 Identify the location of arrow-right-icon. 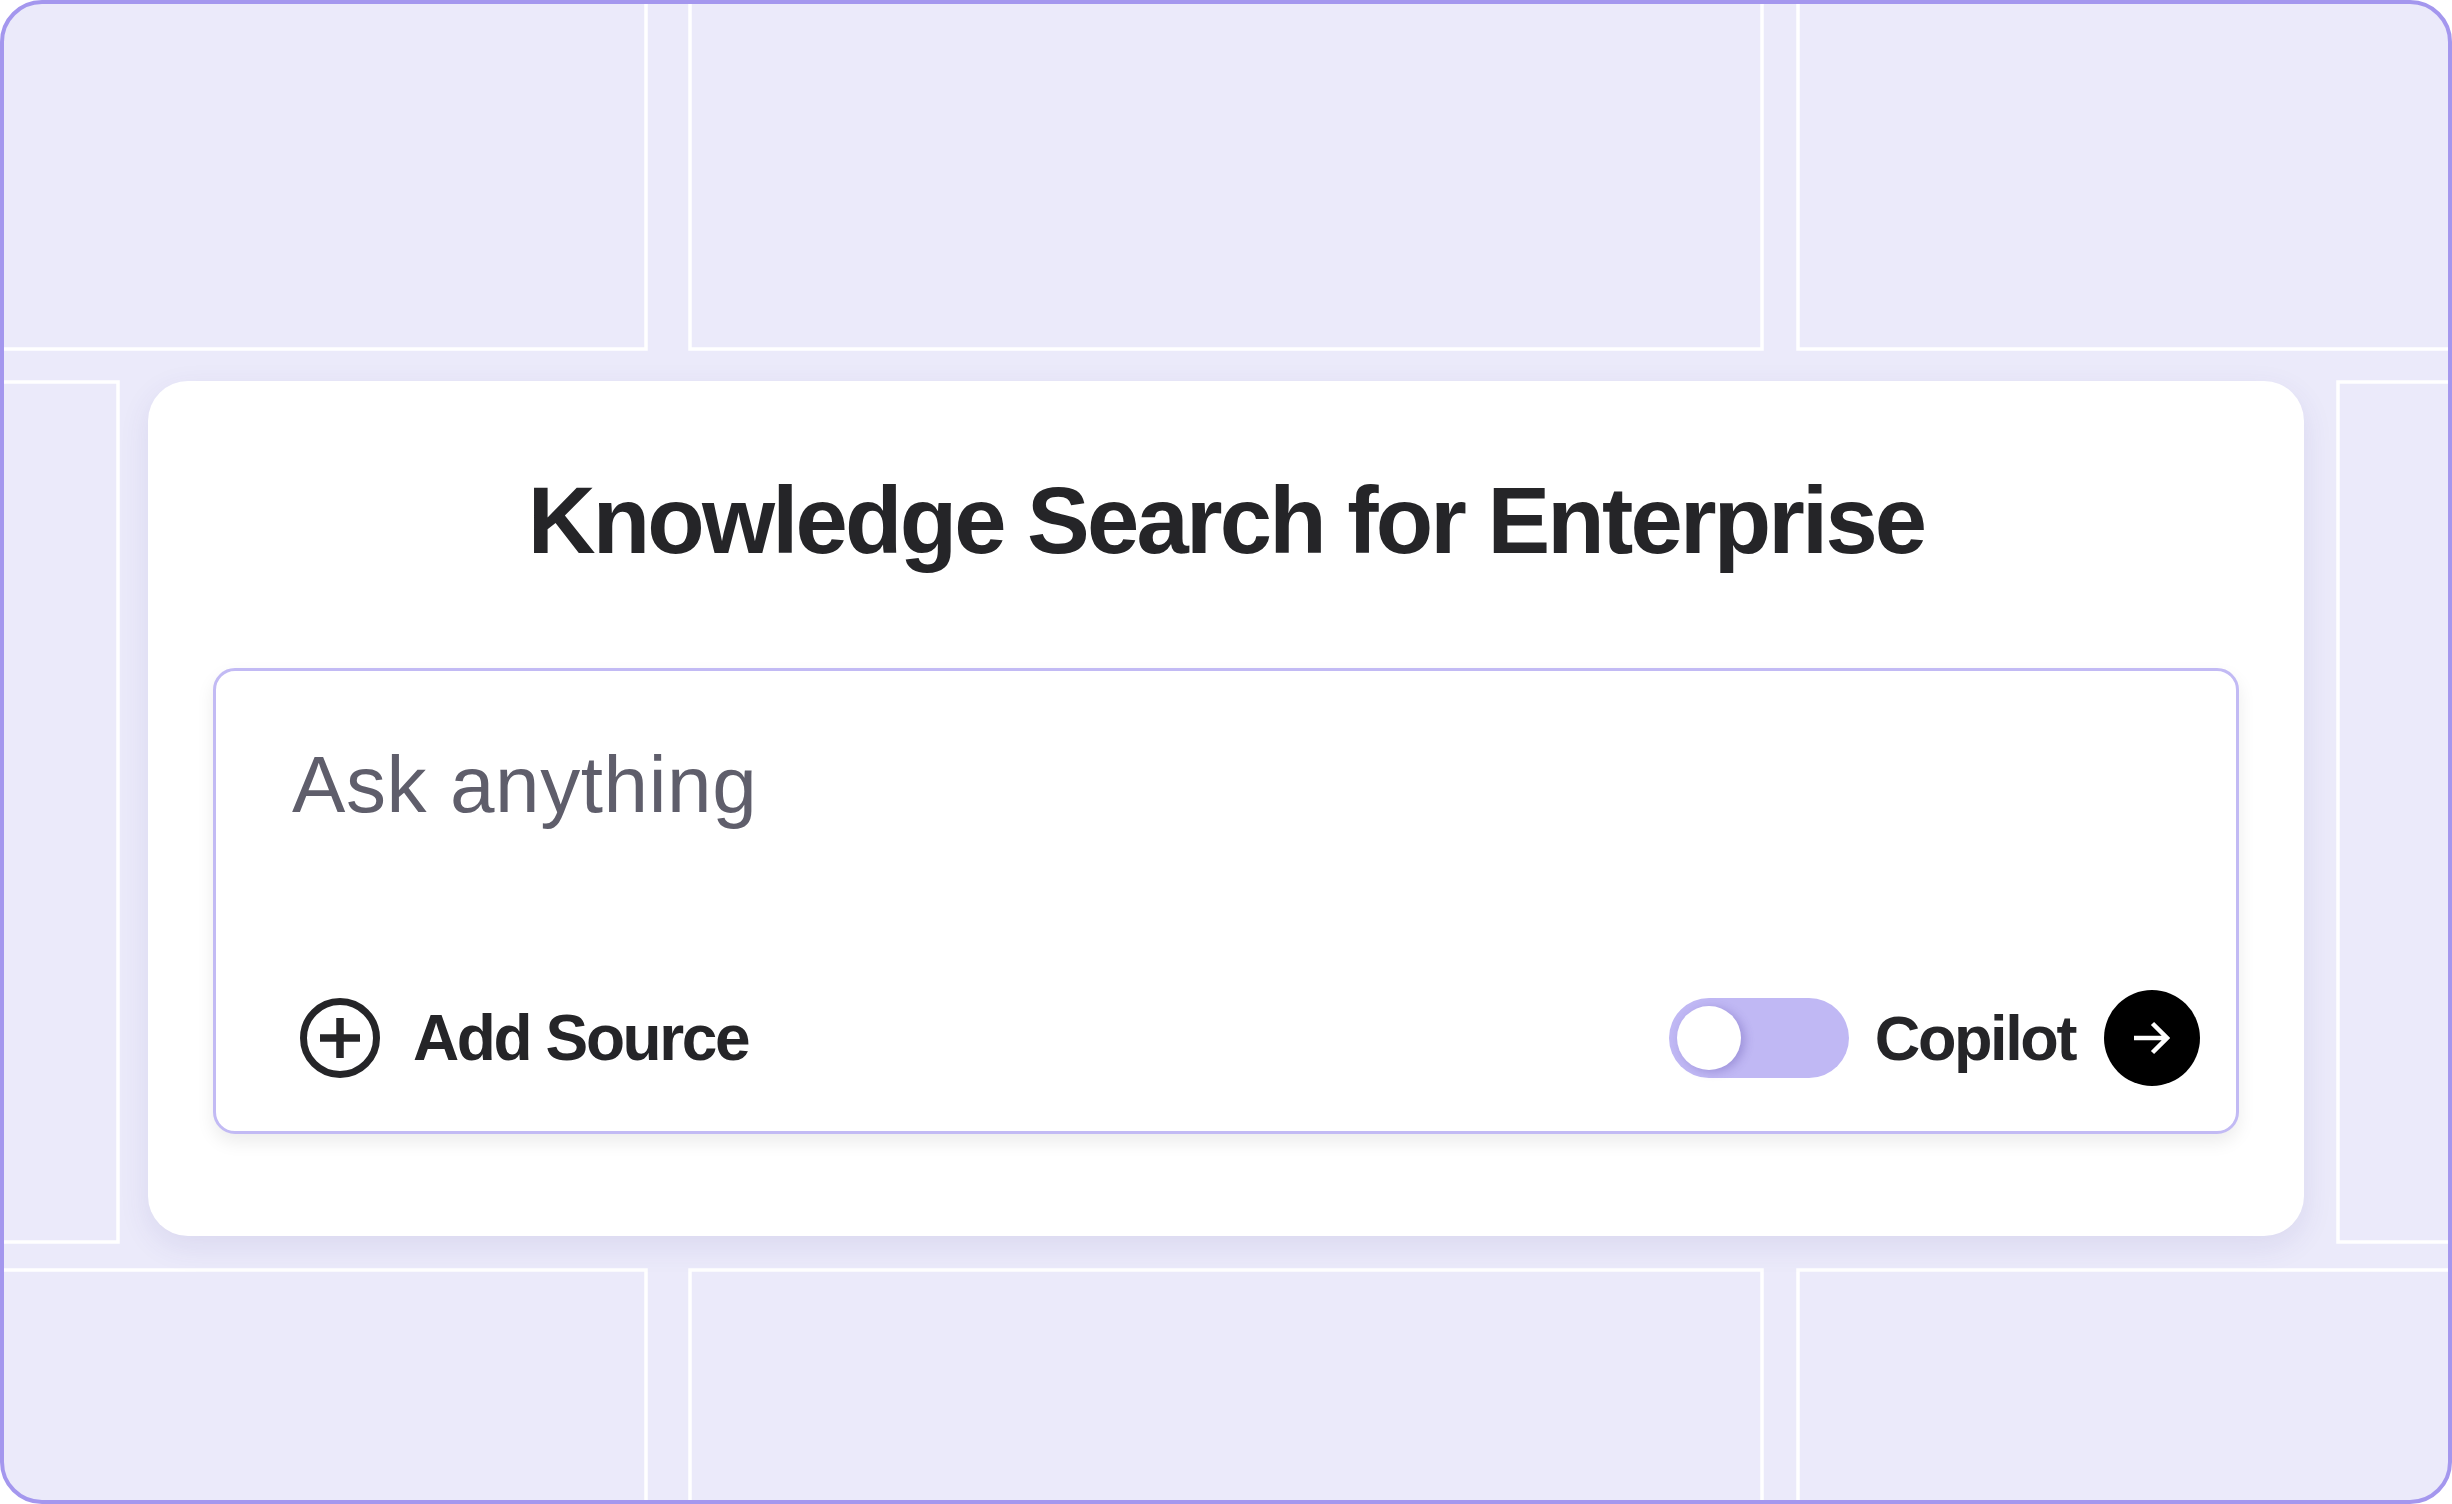
(2152, 1038).